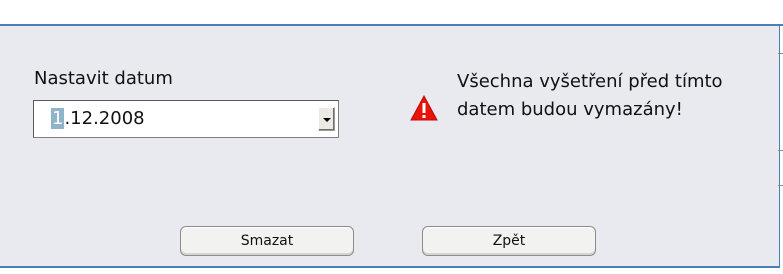 This screenshot has height=274, width=783. What do you see at coordinates (590, 81) in the screenshot?
I see `warning-line-1: Všechna vyšetření před tímto` at bounding box center [590, 81].